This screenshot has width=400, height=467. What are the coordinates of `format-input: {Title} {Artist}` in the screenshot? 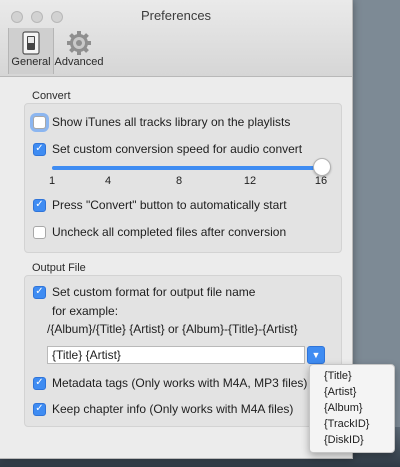 It's located at (176, 355).